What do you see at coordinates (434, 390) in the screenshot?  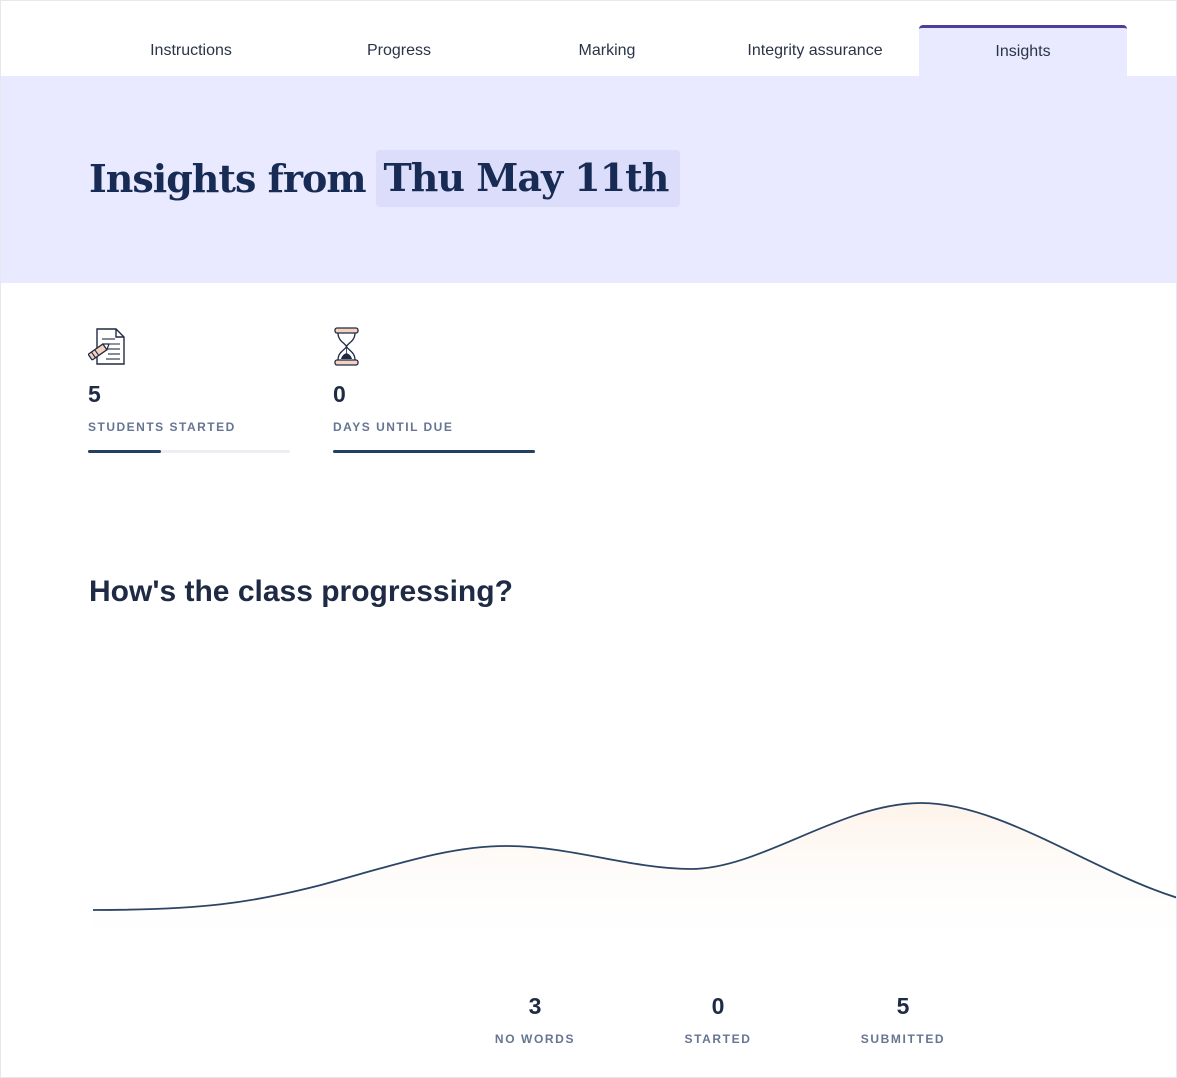 I see `stat-days-until-due: 0 DAYS UNTIL DUE` at bounding box center [434, 390].